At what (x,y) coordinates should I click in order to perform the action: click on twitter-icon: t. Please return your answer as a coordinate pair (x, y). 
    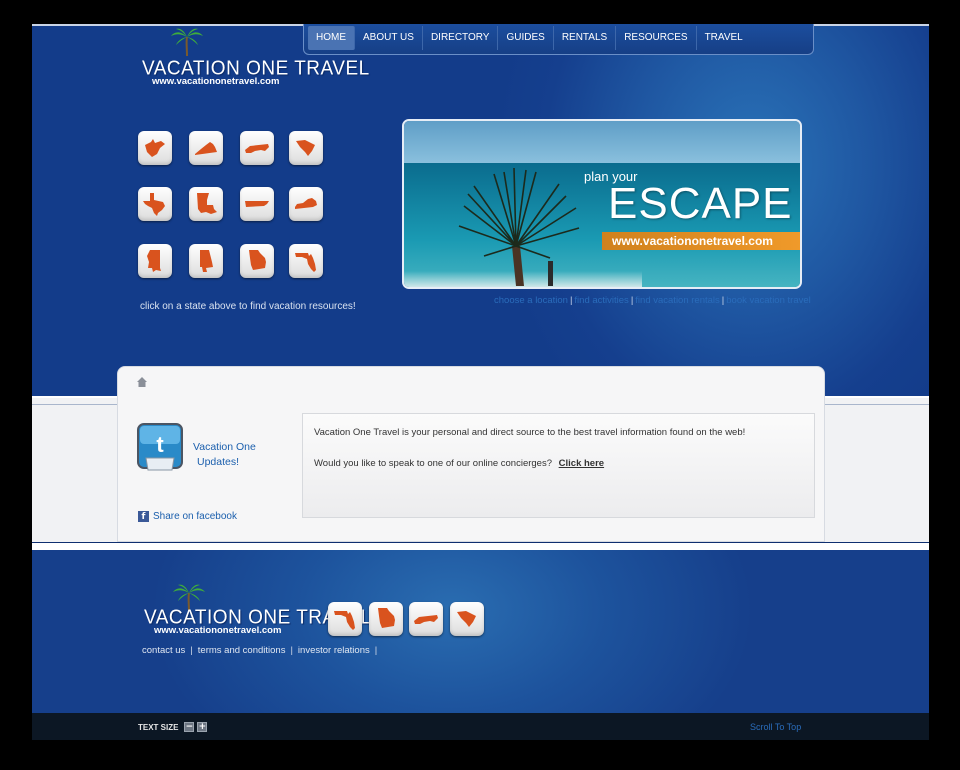
    Looking at the image, I should click on (160, 447).